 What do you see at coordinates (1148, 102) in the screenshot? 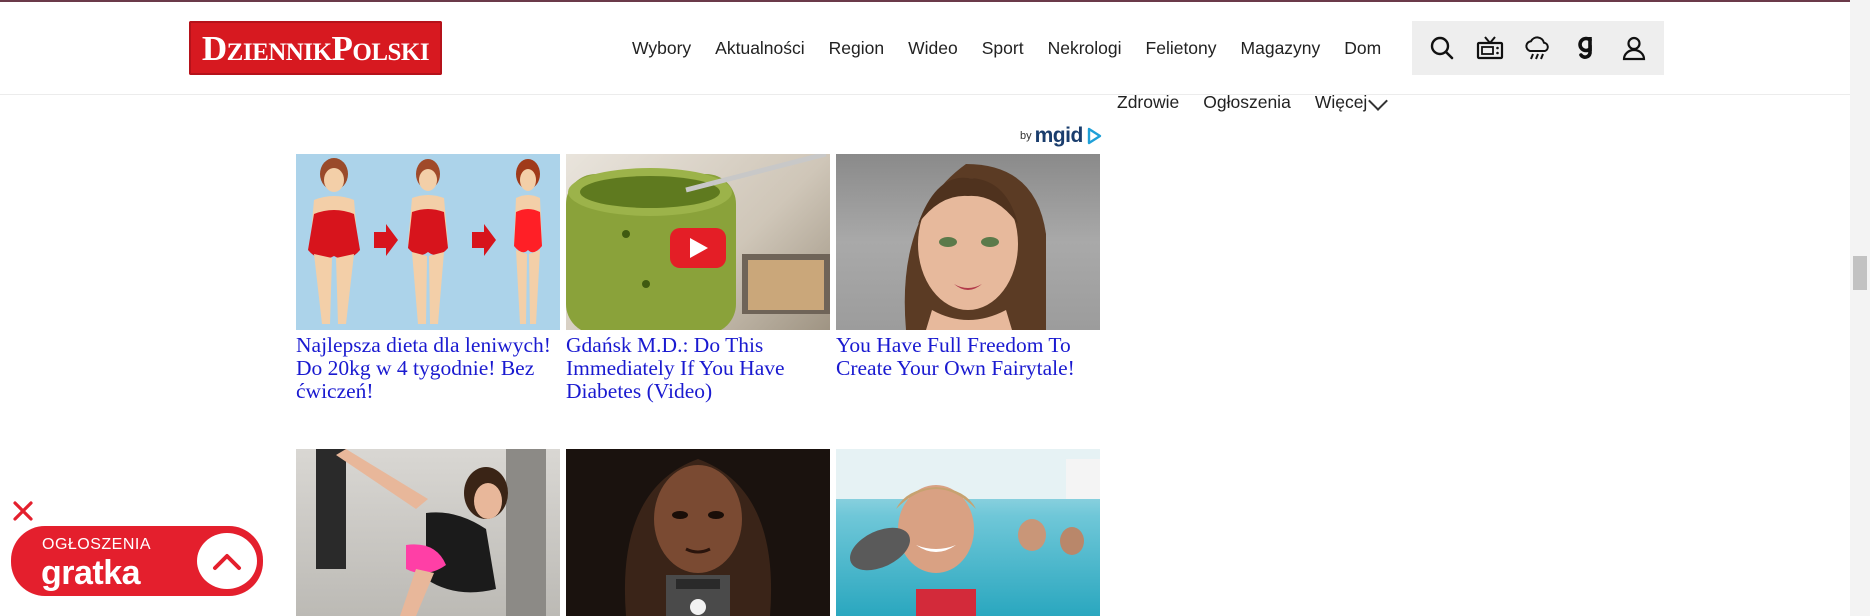
I see `nav-item-zdrowie: Zdrowie` at bounding box center [1148, 102].